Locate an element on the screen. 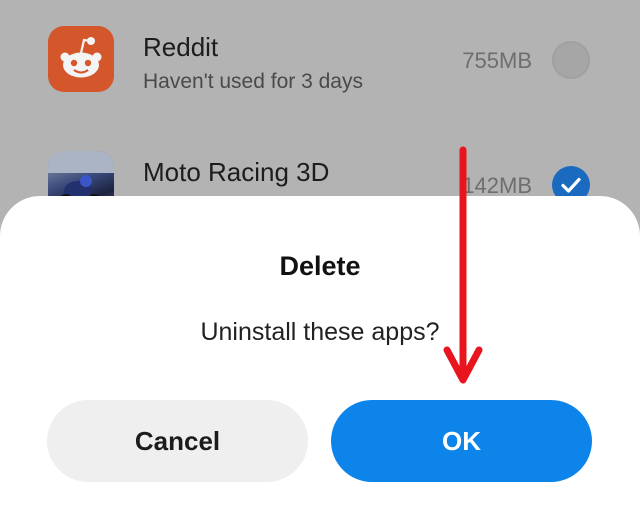 The image size is (640, 527). dialog-title: Delete is located at coordinates (320, 266).